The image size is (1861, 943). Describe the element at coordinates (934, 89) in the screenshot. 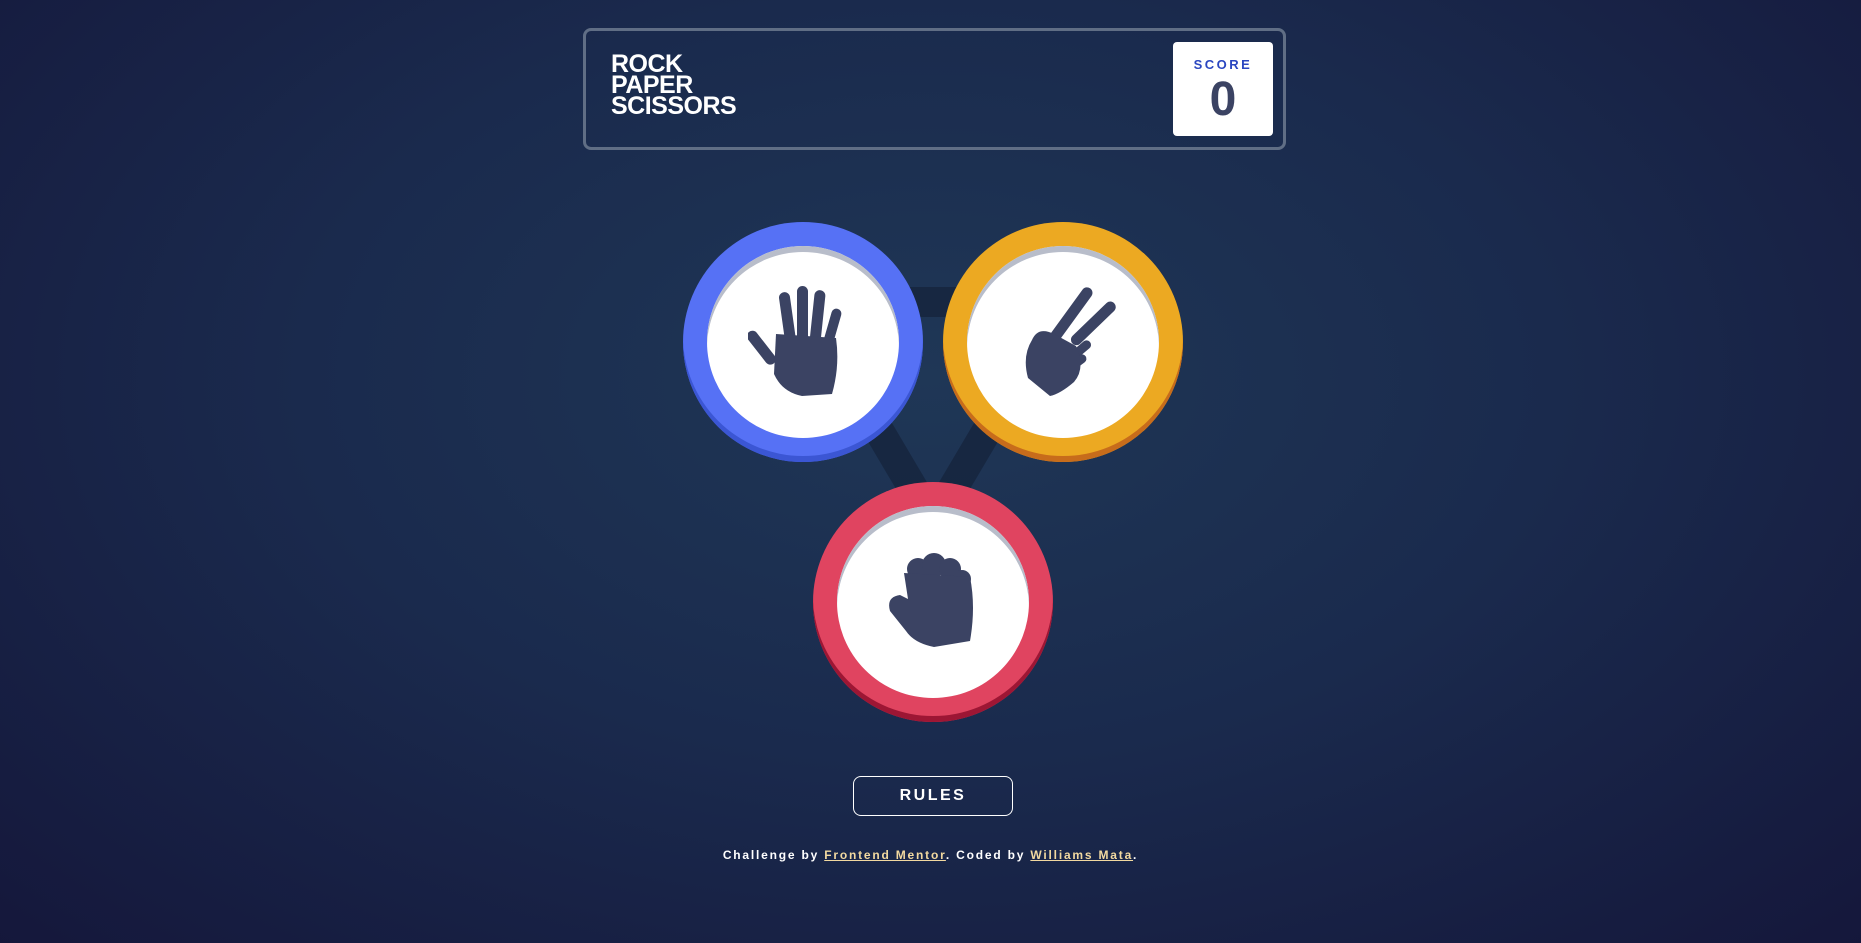

I see `game-header: Rock Paper Scissors SCORE 0` at that location.